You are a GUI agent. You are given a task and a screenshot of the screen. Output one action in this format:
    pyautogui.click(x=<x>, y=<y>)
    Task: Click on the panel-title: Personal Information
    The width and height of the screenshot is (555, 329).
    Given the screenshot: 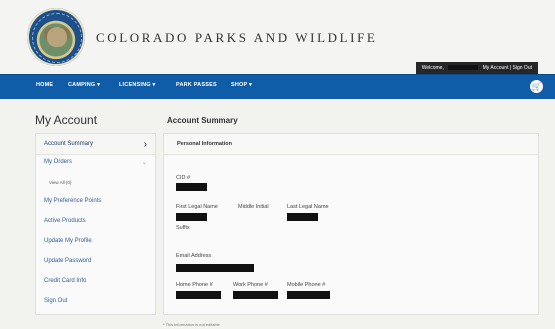 What is the action you would take?
    pyautogui.click(x=205, y=144)
    